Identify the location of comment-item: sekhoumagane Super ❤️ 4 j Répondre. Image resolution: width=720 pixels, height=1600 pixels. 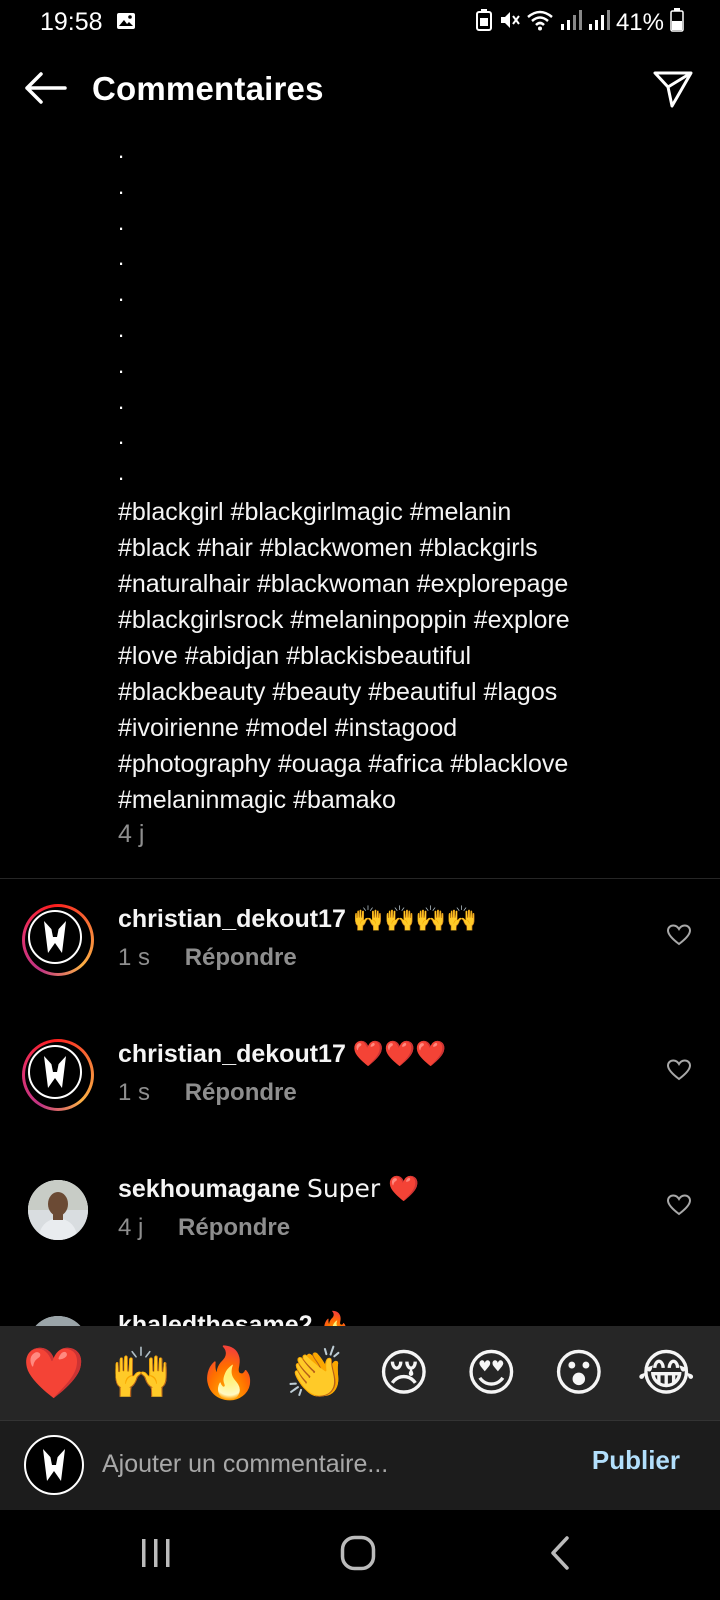
(360, 1227).